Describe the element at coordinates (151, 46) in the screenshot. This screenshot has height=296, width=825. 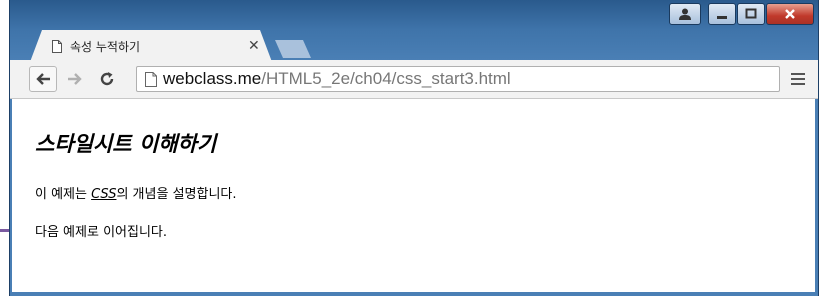
I see `browser-tab: 속성 누적하기 ✕` at that location.